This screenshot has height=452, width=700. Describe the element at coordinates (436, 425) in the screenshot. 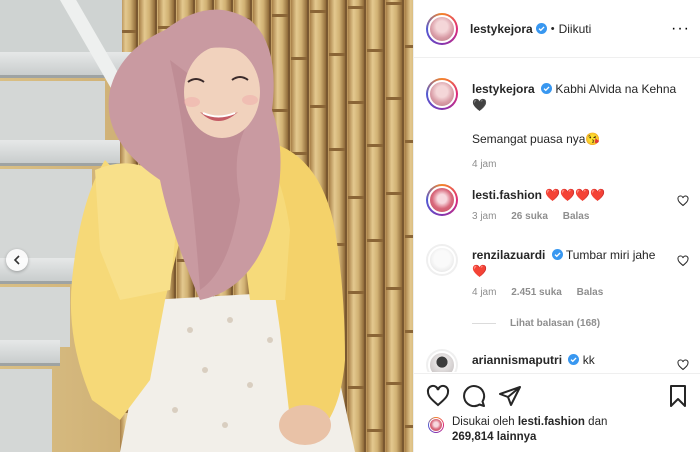

I see `liker-avatar` at that location.